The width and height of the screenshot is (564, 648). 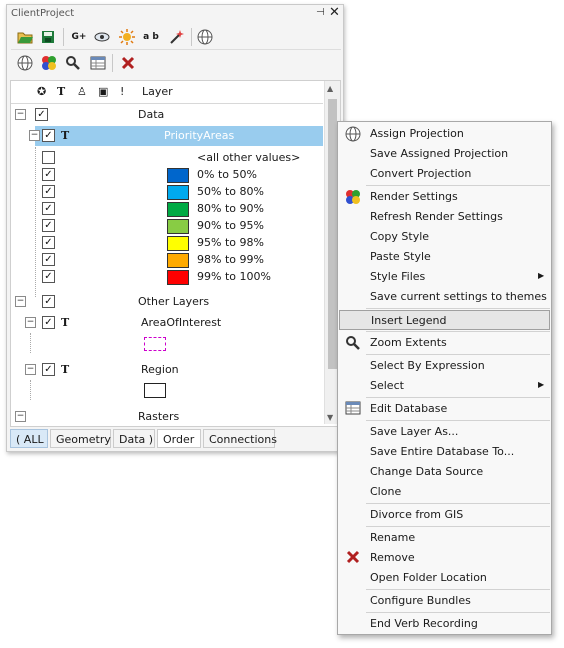 I want to click on label-column-header: T, so click(x=61, y=91).